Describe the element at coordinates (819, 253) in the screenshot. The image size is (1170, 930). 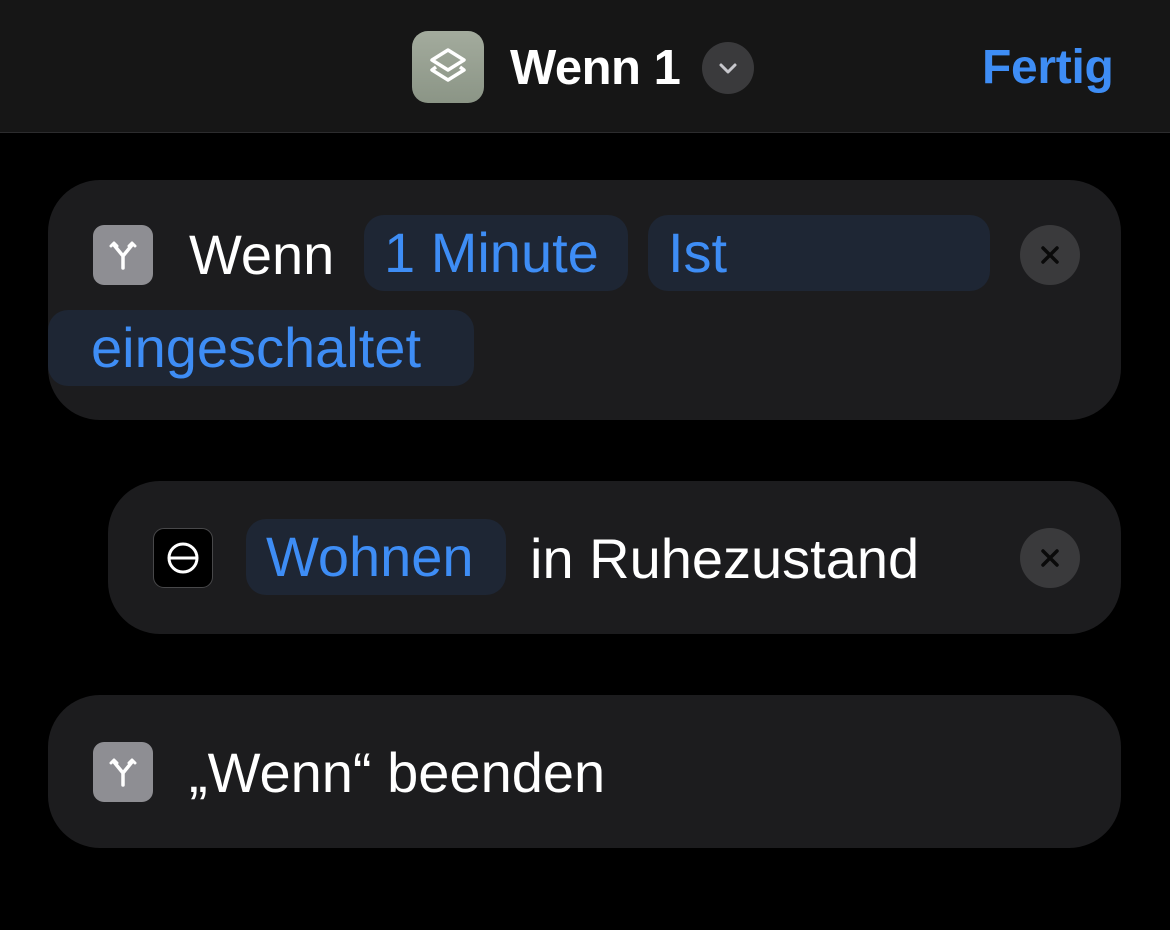
I see `condition-token: Ist` at that location.